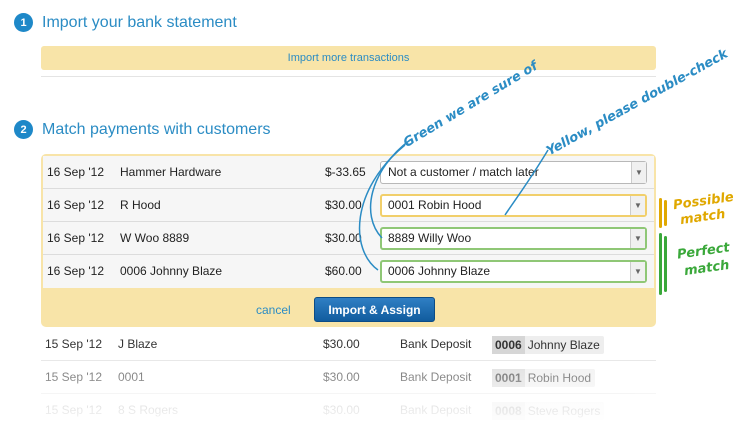 This screenshot has height=422, width=748. I want to click on arrow-yellow, so click(526, 182).